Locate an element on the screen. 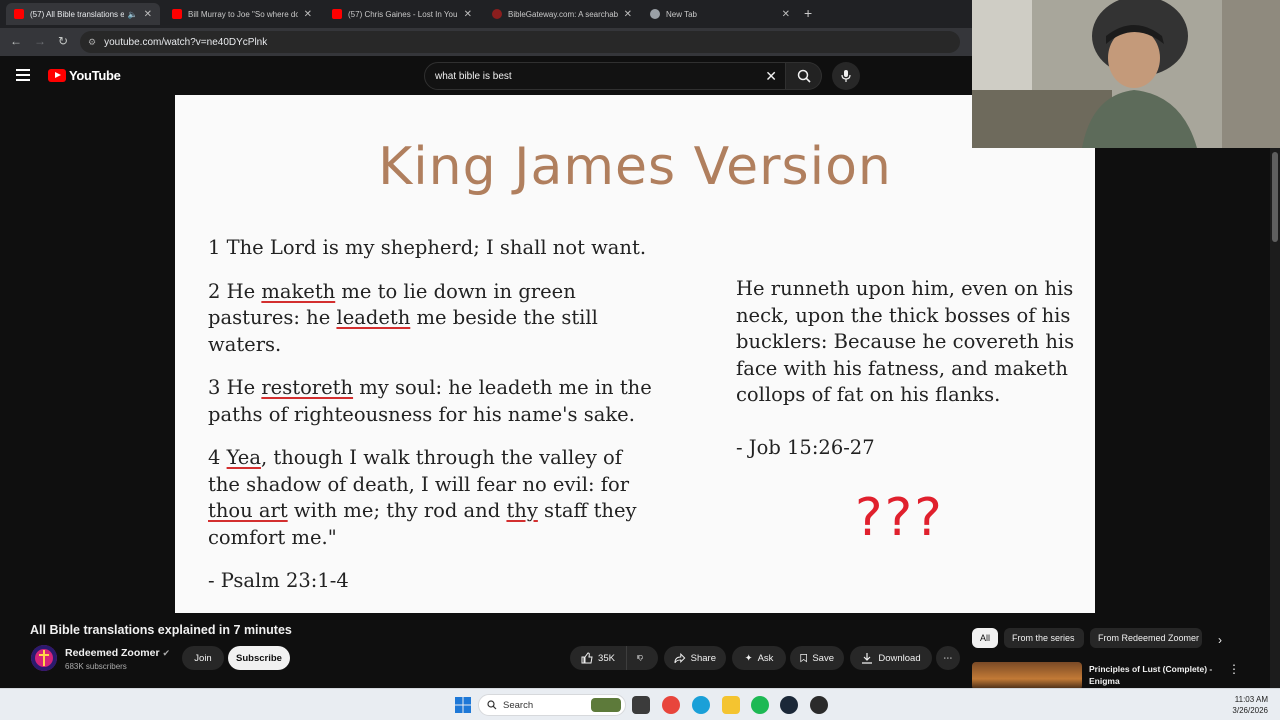 The width and height of the screenshot is (1280, 720). search-button is located at coordinates (804, 76).